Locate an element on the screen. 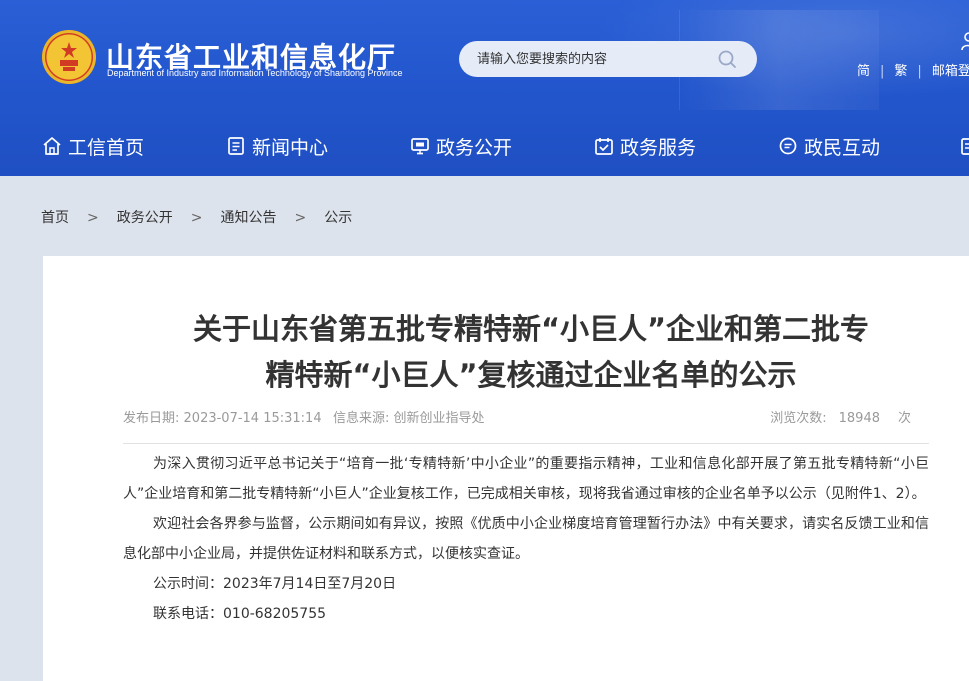 Image resolution: width=969 pixels, height=681 pixels. publish-date-value: 2023-07-14 15:31:14 is located at coordinates (252, 418).